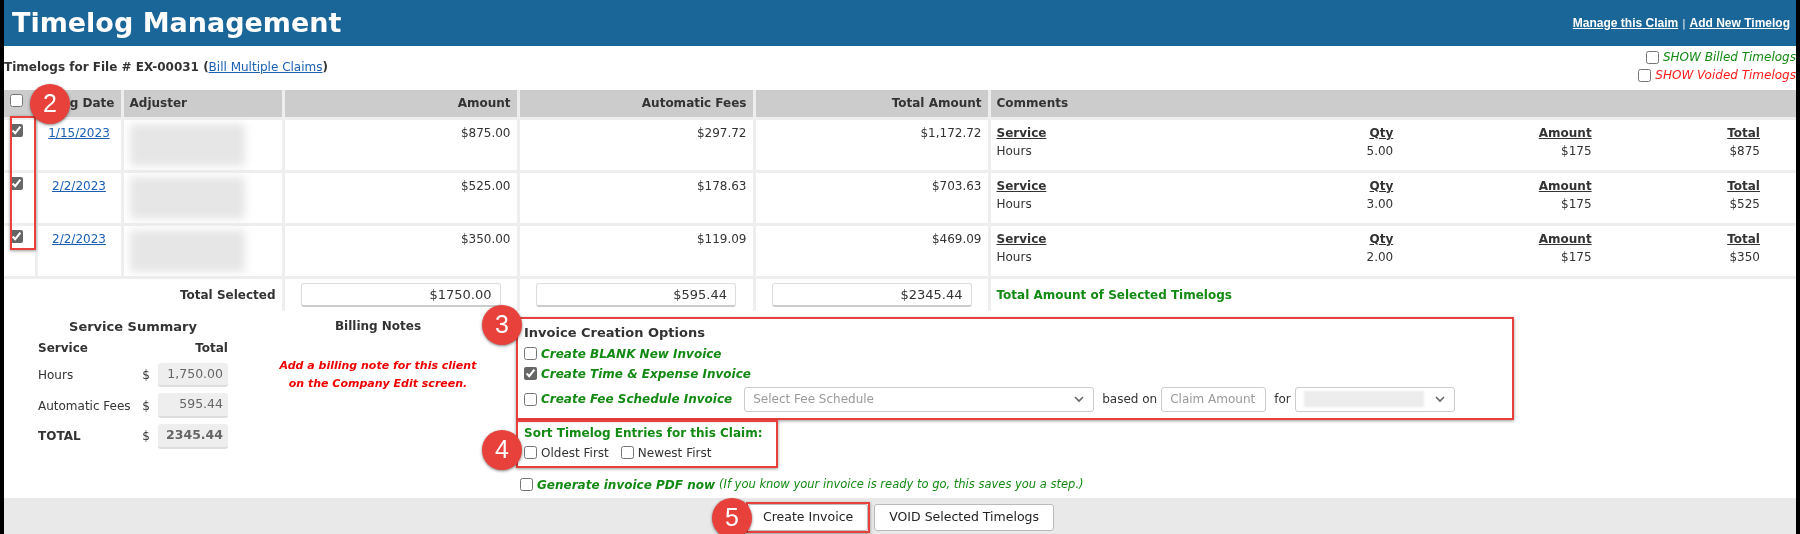 This screenshot has width=1800, height=534. Describe the element at coordinates (721, 132) in the screenshot. I see `amount-cell: $297.72` at that location.